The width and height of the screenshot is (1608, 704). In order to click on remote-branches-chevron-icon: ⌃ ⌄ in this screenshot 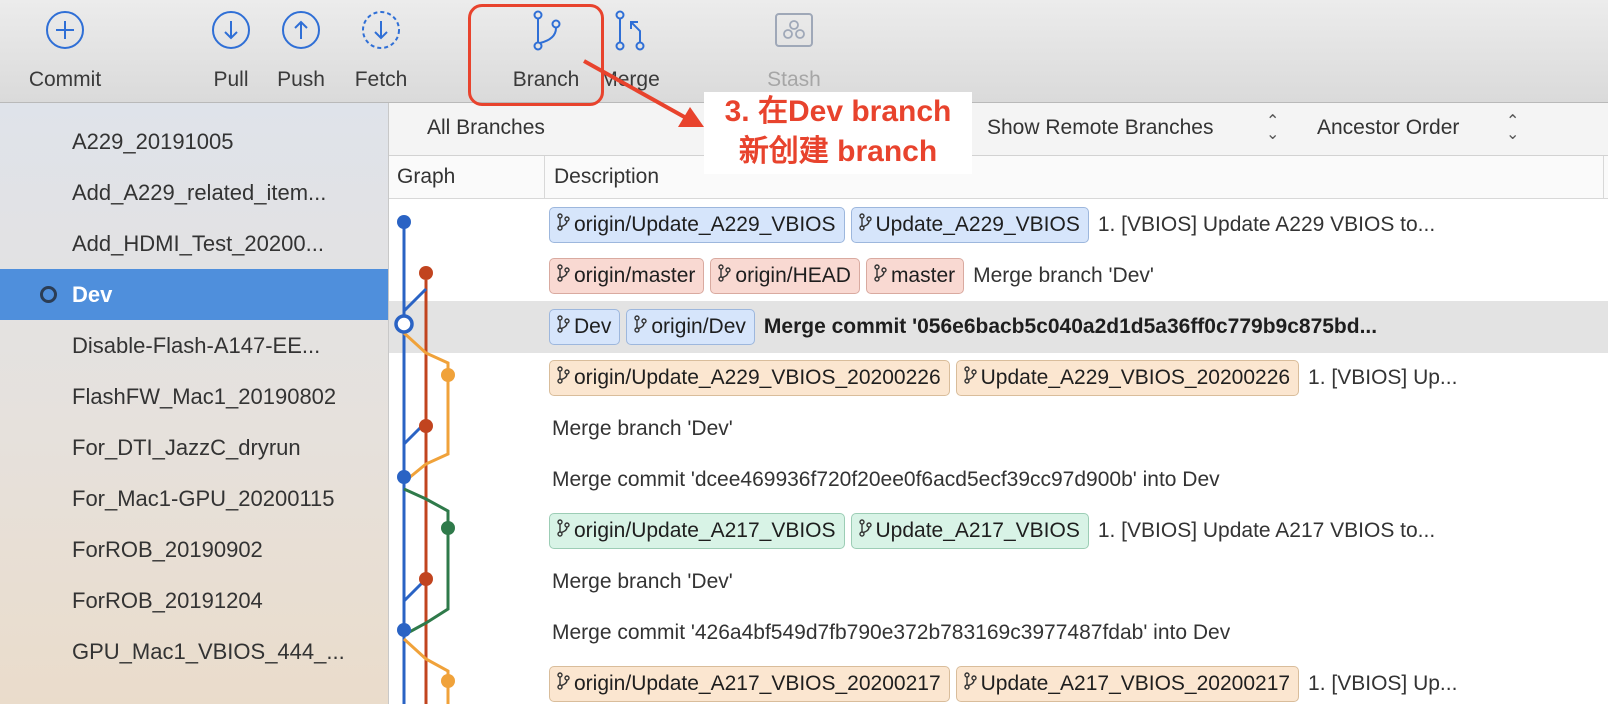, I will do `click(1272, 128)`.